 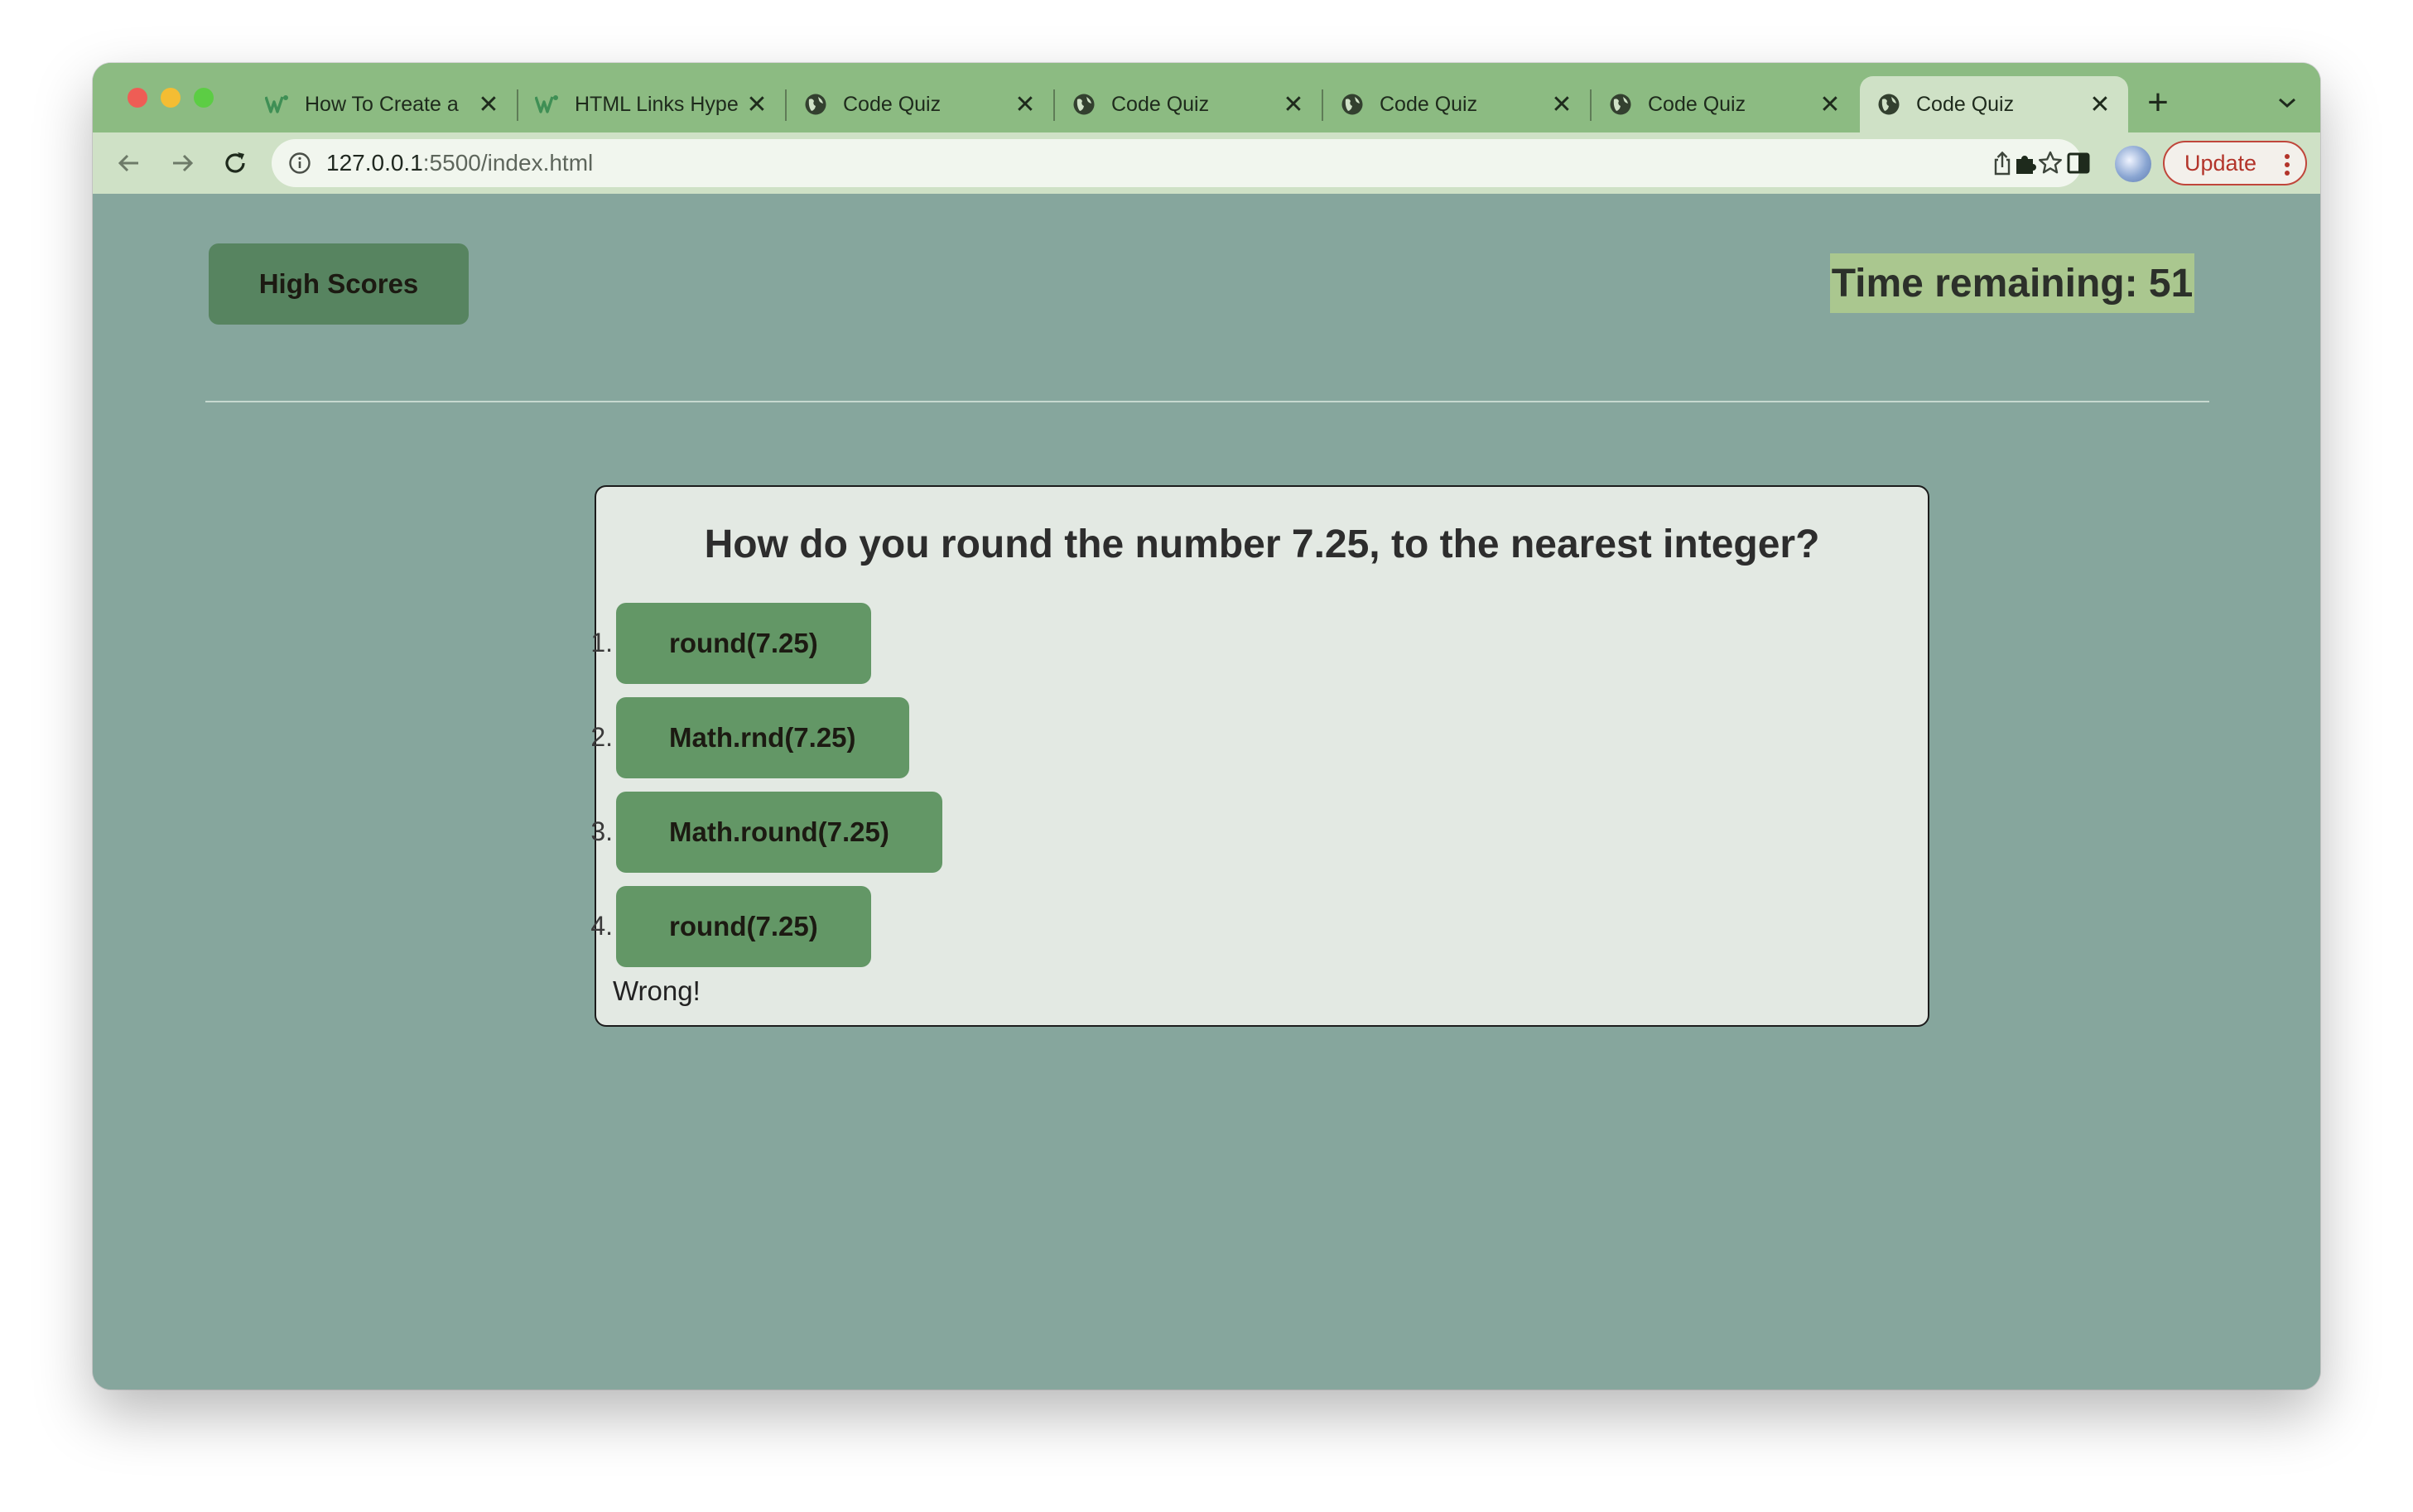 I want to click on answer-item: 3. Math.round(7.25), so click(x=1259, y=833).